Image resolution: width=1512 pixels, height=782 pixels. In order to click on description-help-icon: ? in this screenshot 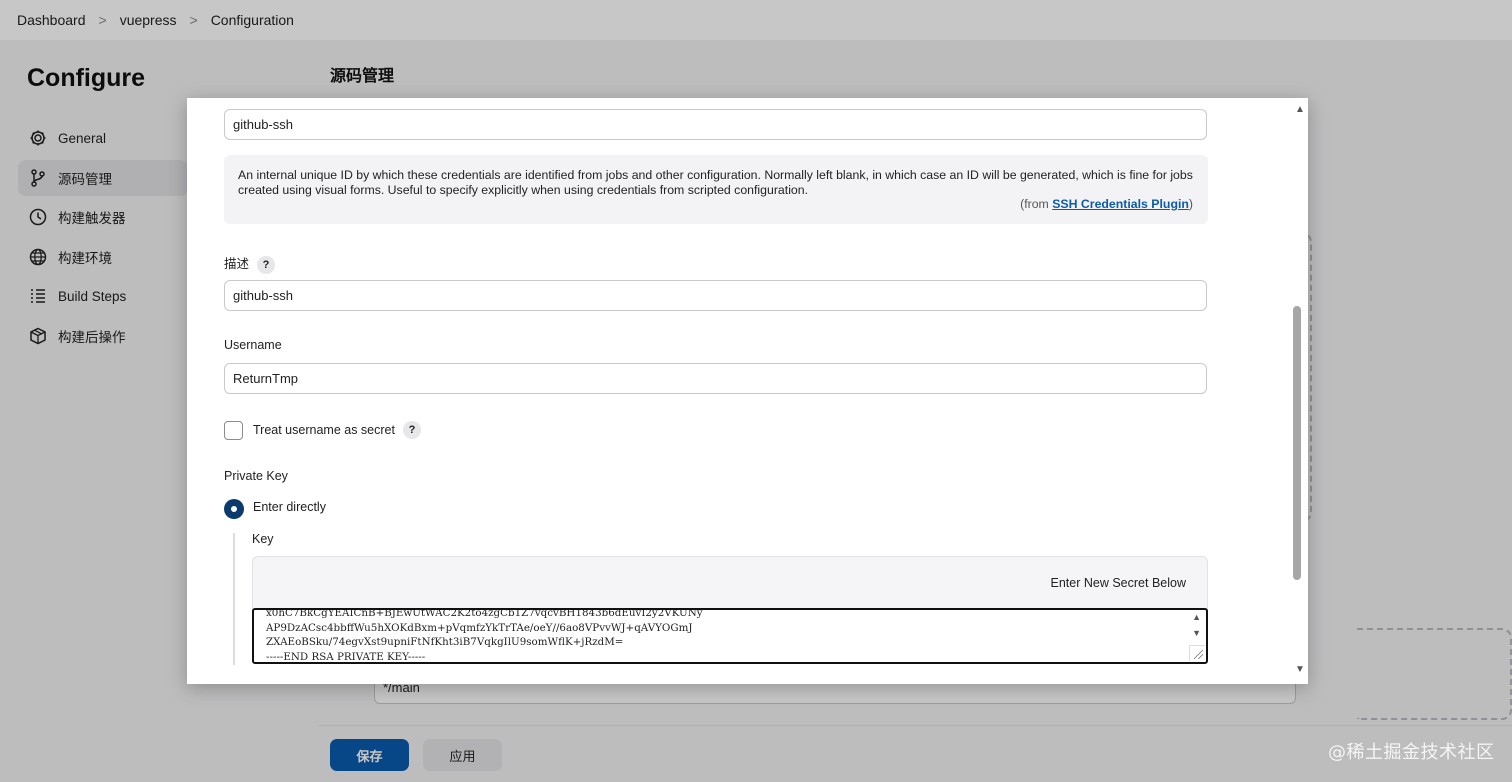, I will do `click(266, 264)`.